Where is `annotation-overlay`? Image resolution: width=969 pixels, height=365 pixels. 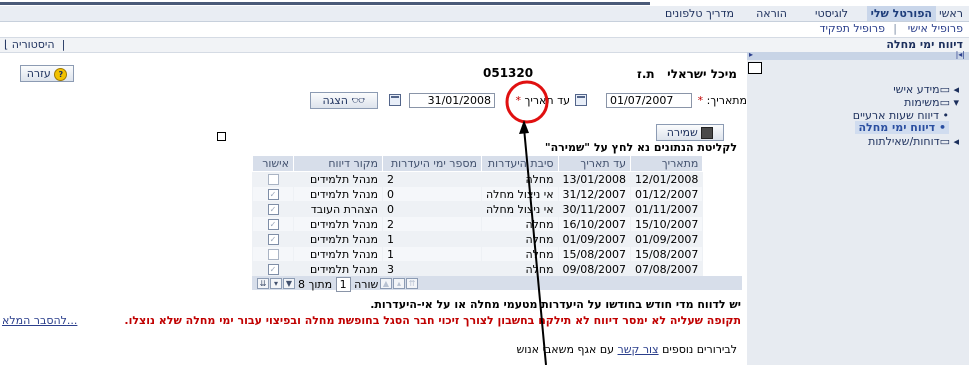 annotation-overlay is located at coordinates (527, 222).